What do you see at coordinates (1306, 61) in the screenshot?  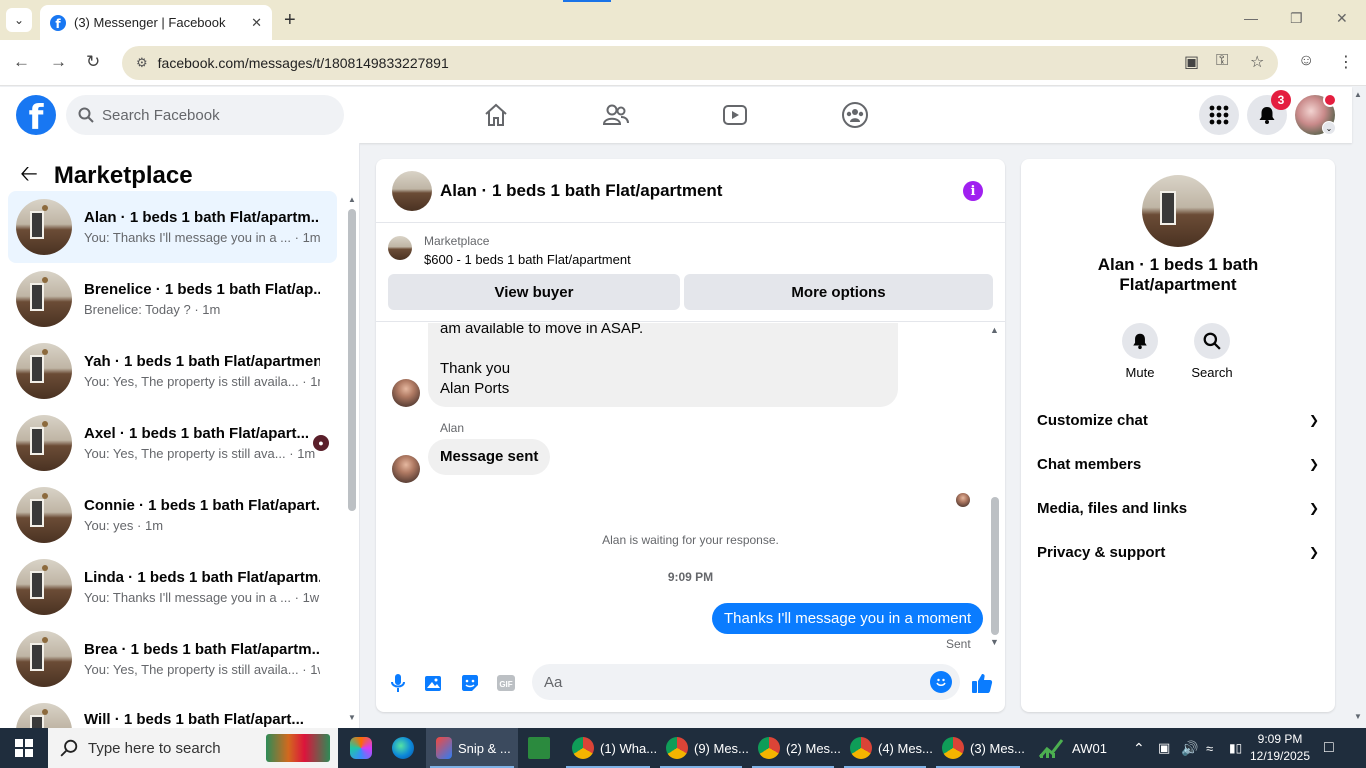 I see `browser-profile-icon: ☺` at bounding box center [1306, 61].